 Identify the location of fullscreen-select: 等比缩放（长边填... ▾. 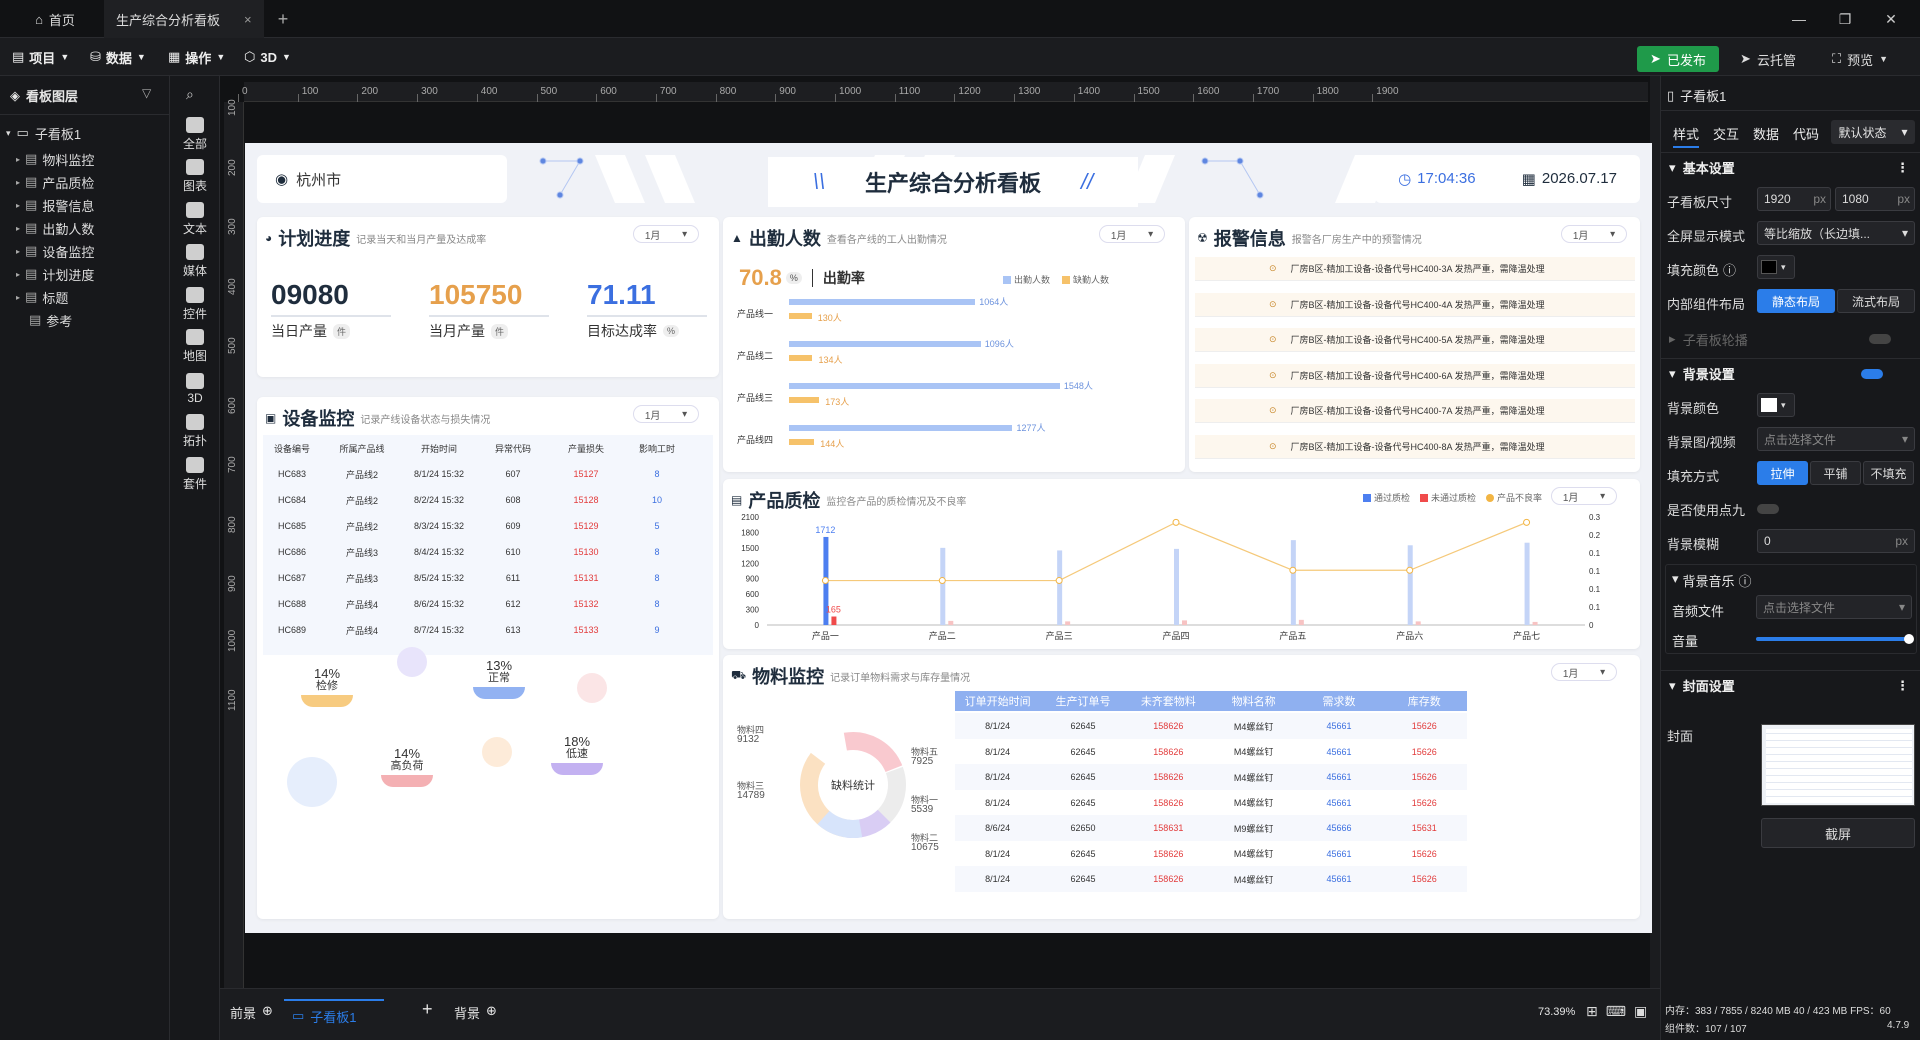
(1836, 233).